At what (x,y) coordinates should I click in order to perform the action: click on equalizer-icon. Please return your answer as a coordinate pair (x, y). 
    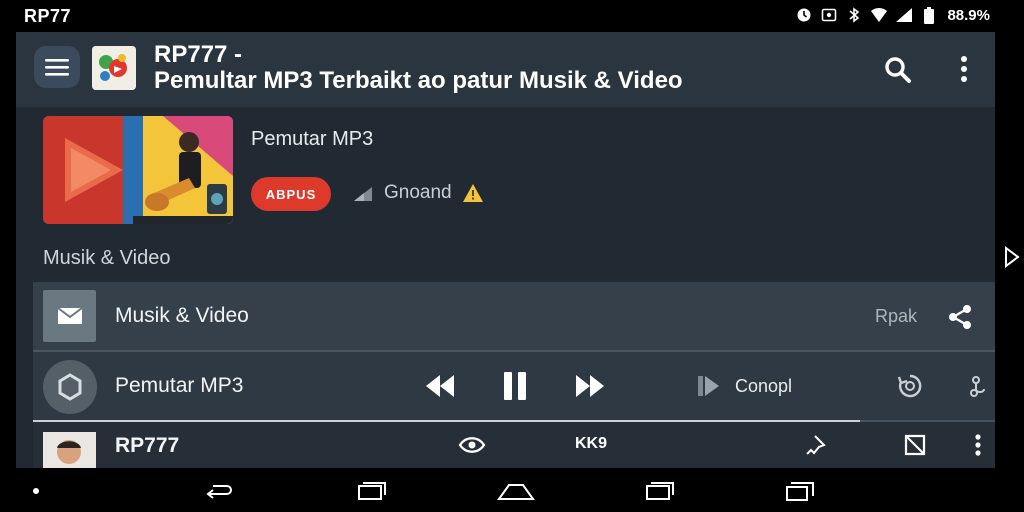
    Looking at the image, I should click on (977, 386).